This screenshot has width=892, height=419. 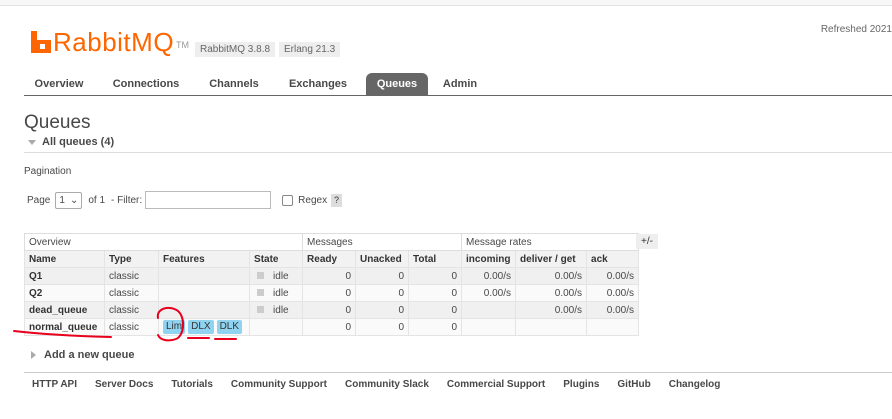 What do you see at coordinates (329, 259) in the screenshot?
I see `col-ready: Ready` at bounding box center [329, 259].